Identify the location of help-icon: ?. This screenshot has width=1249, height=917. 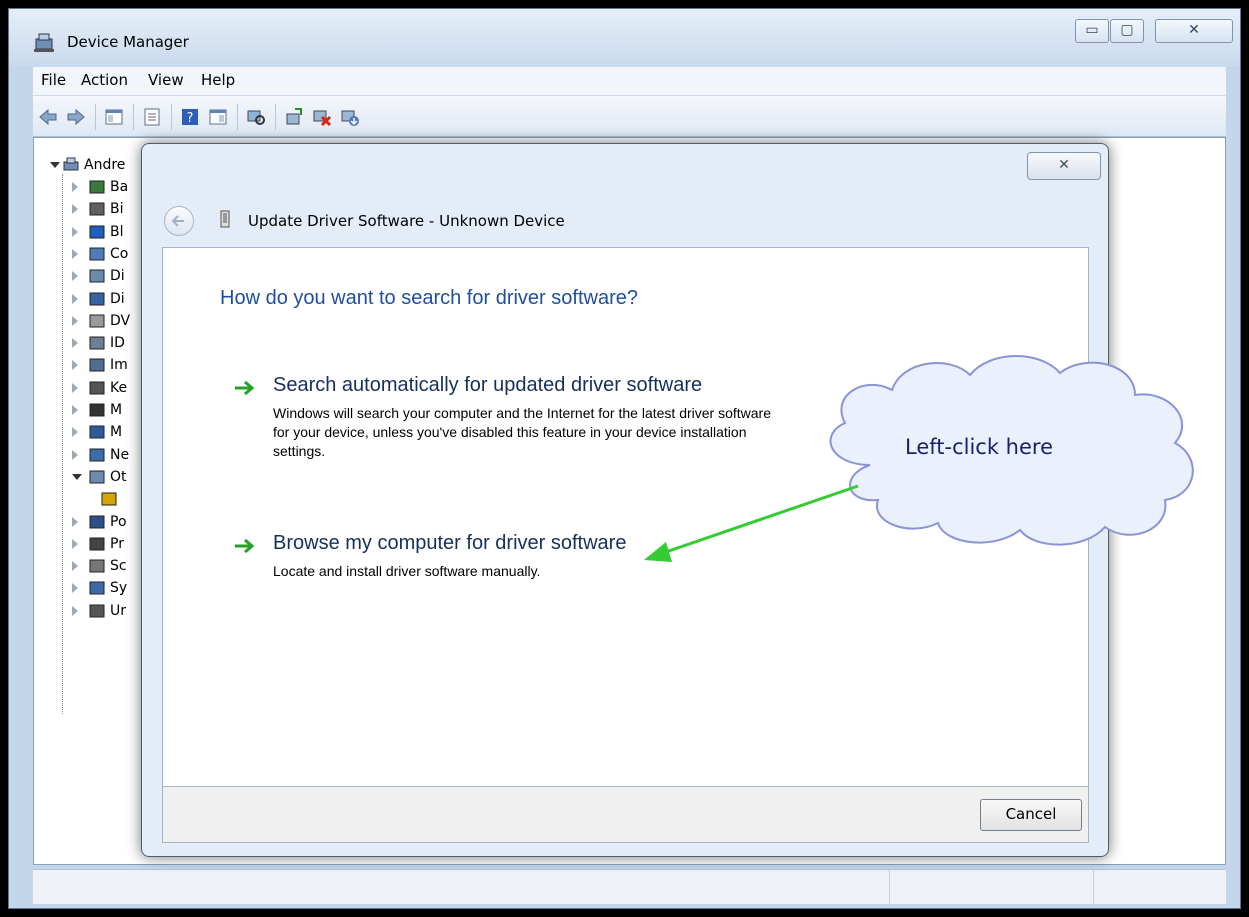
(190, 117).